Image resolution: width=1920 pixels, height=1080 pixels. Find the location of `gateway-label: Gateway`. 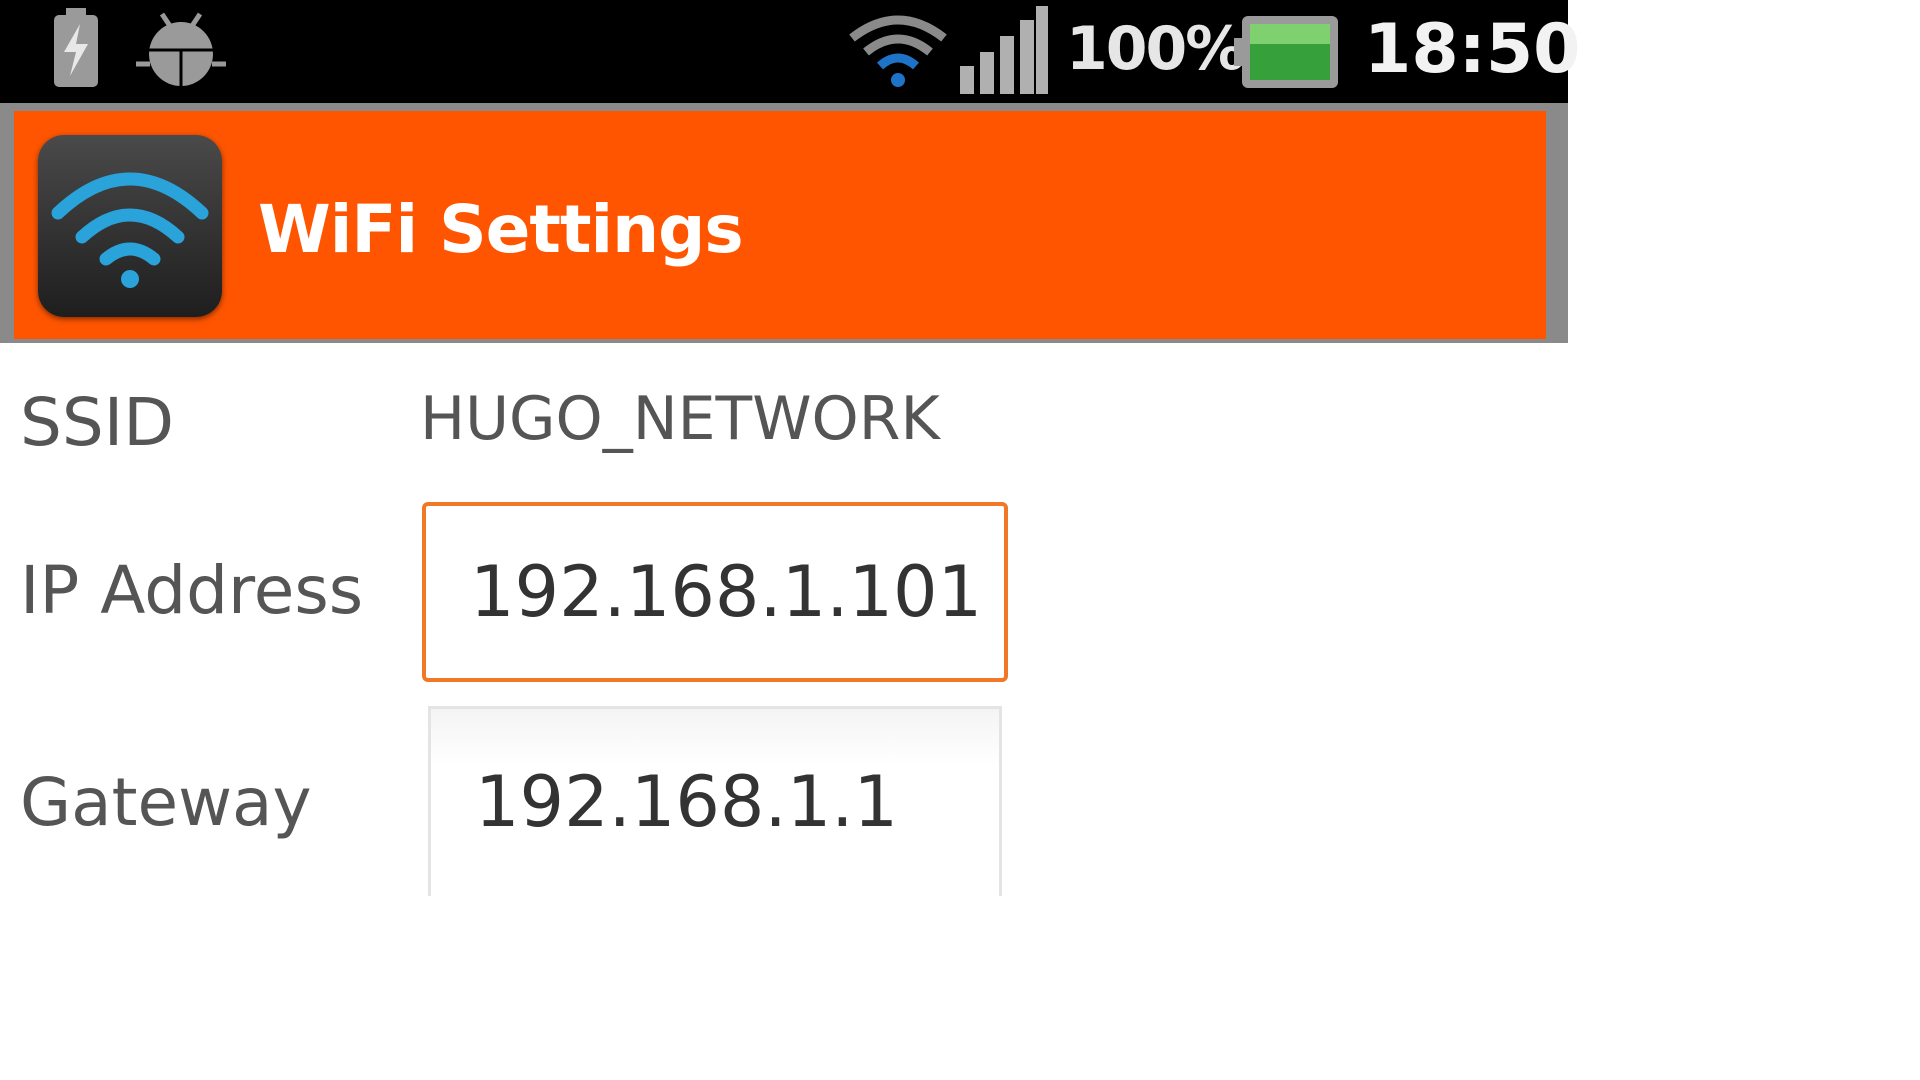

gateway-label: Gateway is located at coordinates (166, 802).